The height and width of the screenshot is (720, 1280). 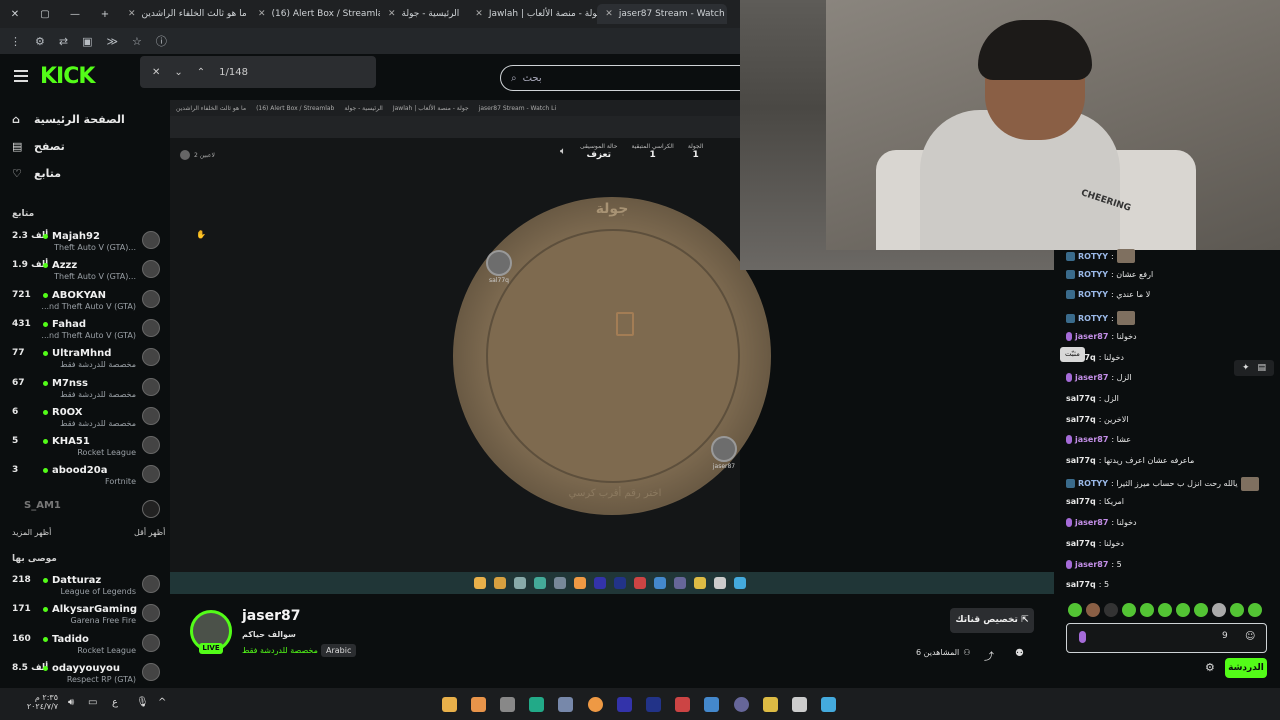 What do you see at coordinates (137, 41) in the screenshot?
I see `bookmark-star-icon: ☆` at bounding box center [137, 41].